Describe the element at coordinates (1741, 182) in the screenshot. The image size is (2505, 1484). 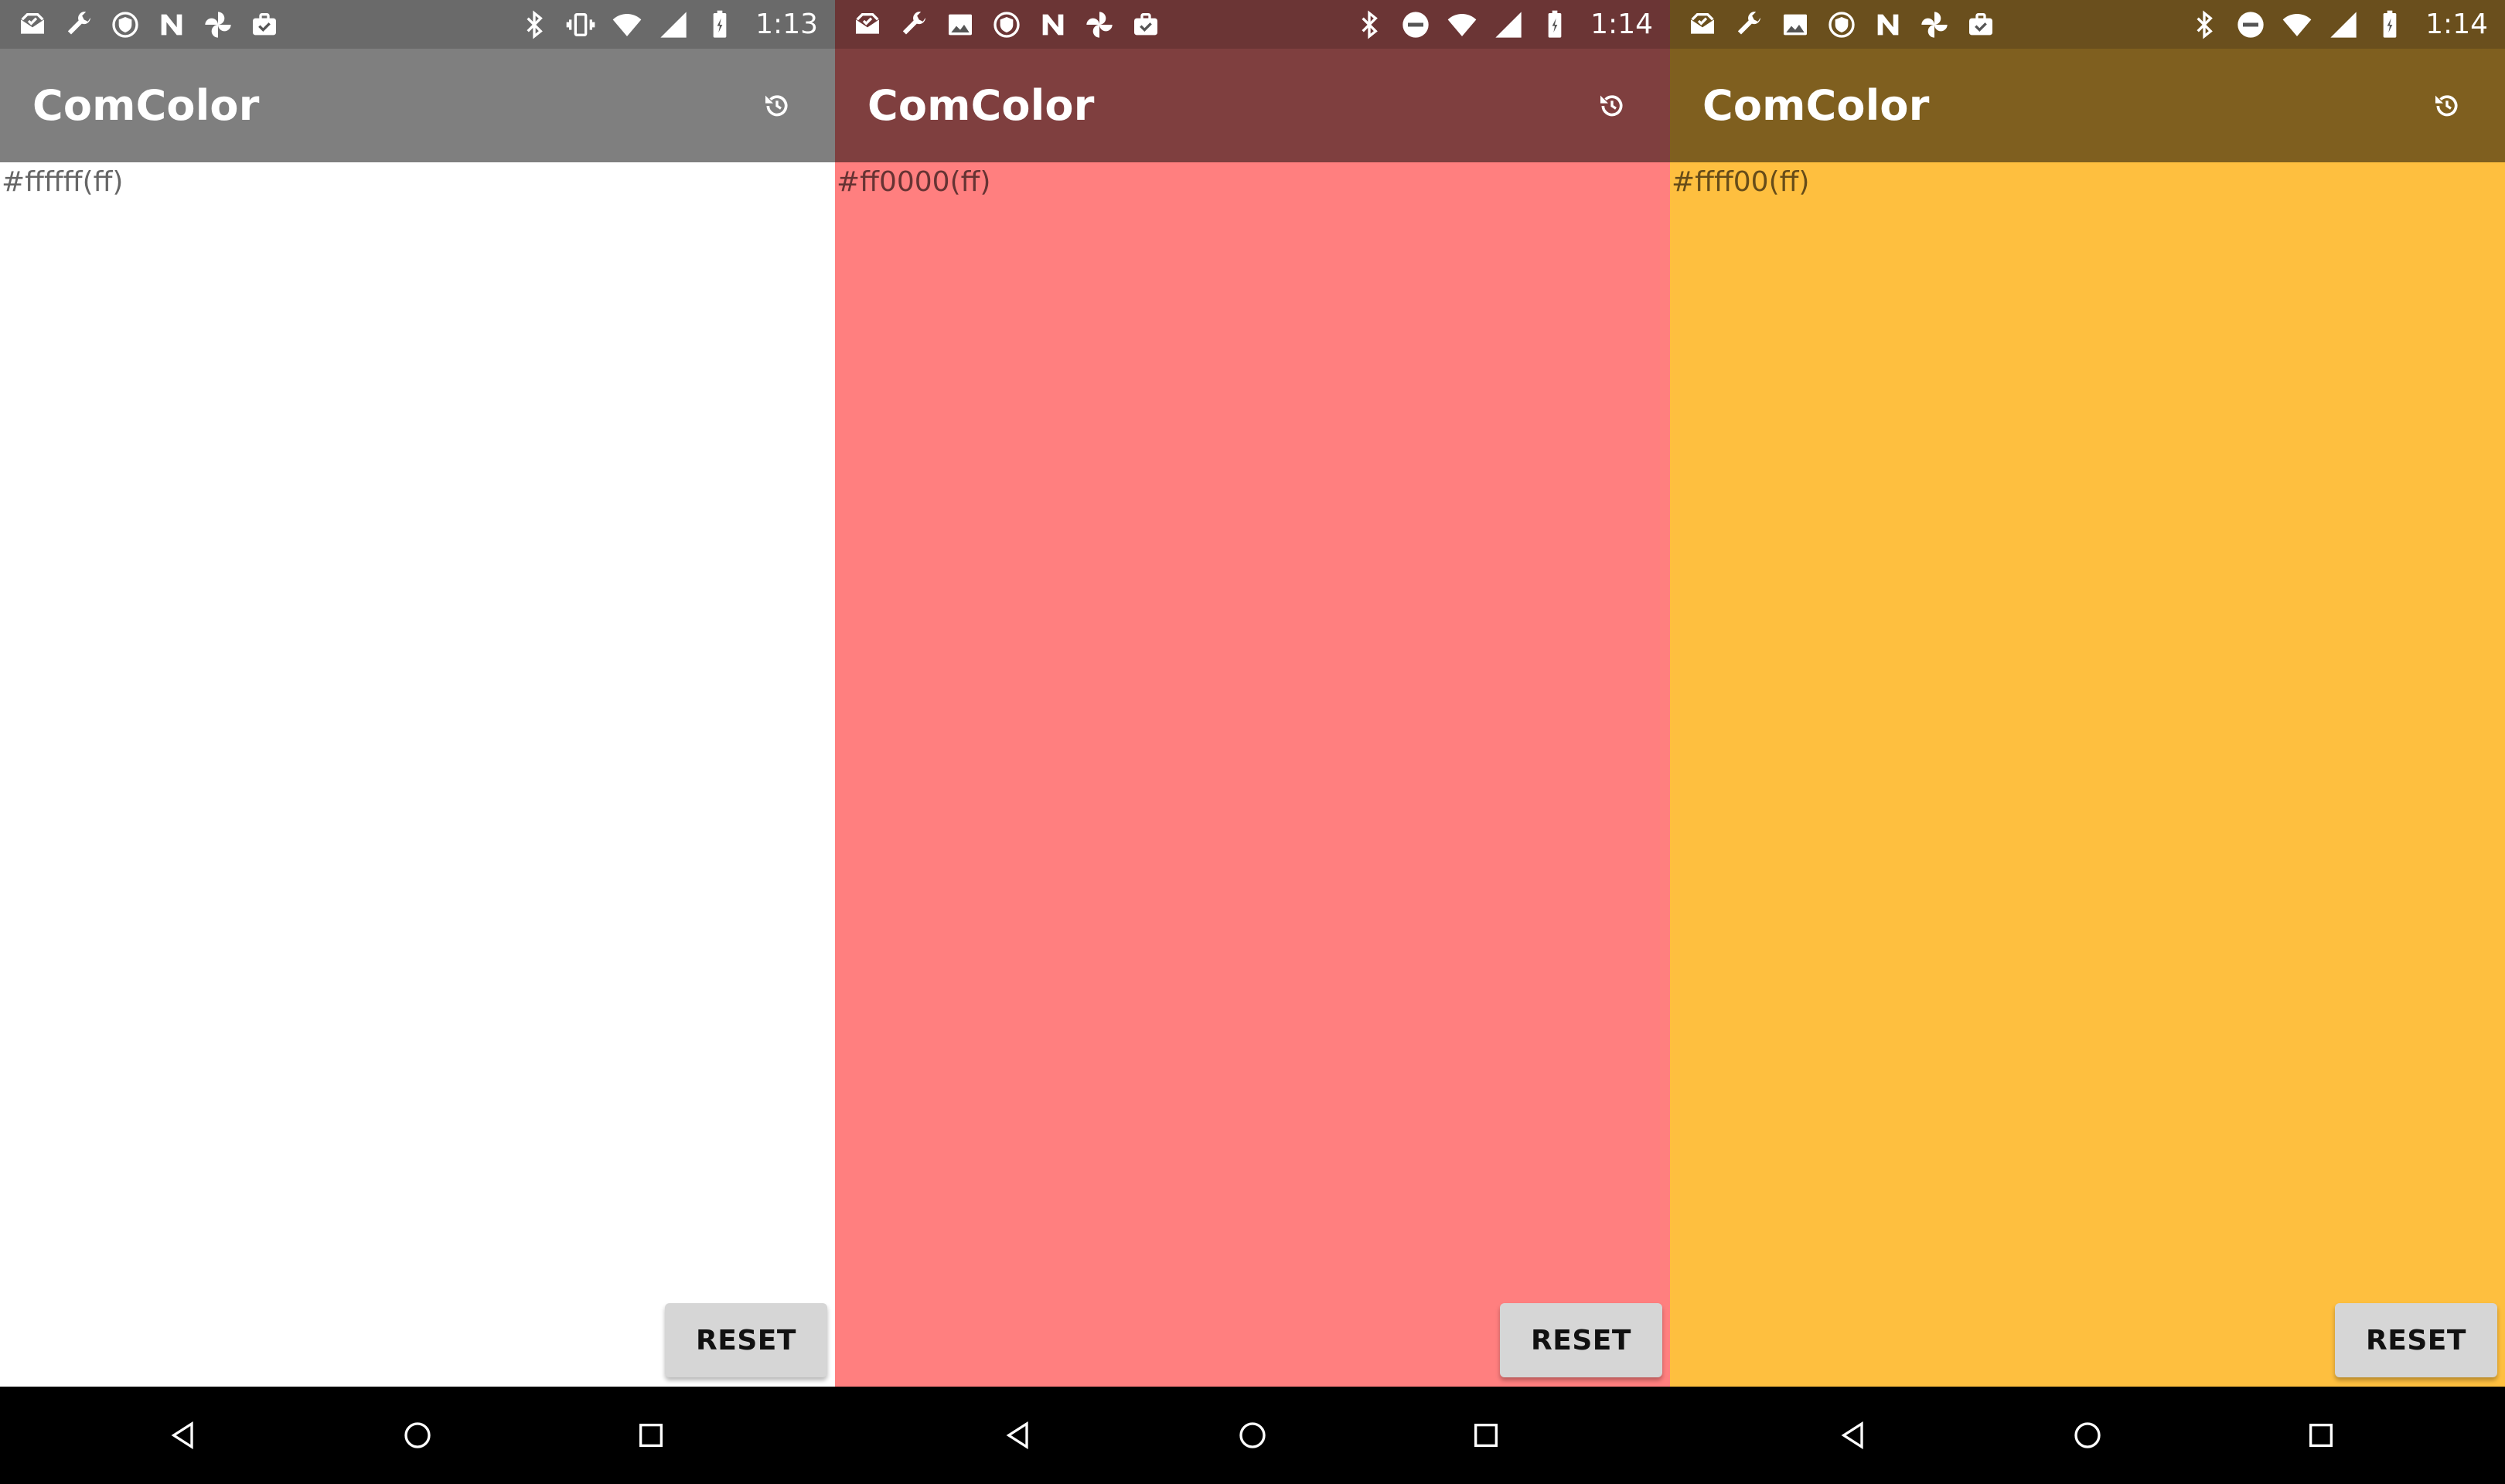
I see `hex-color-label: #ffff00(ff)` at that location.